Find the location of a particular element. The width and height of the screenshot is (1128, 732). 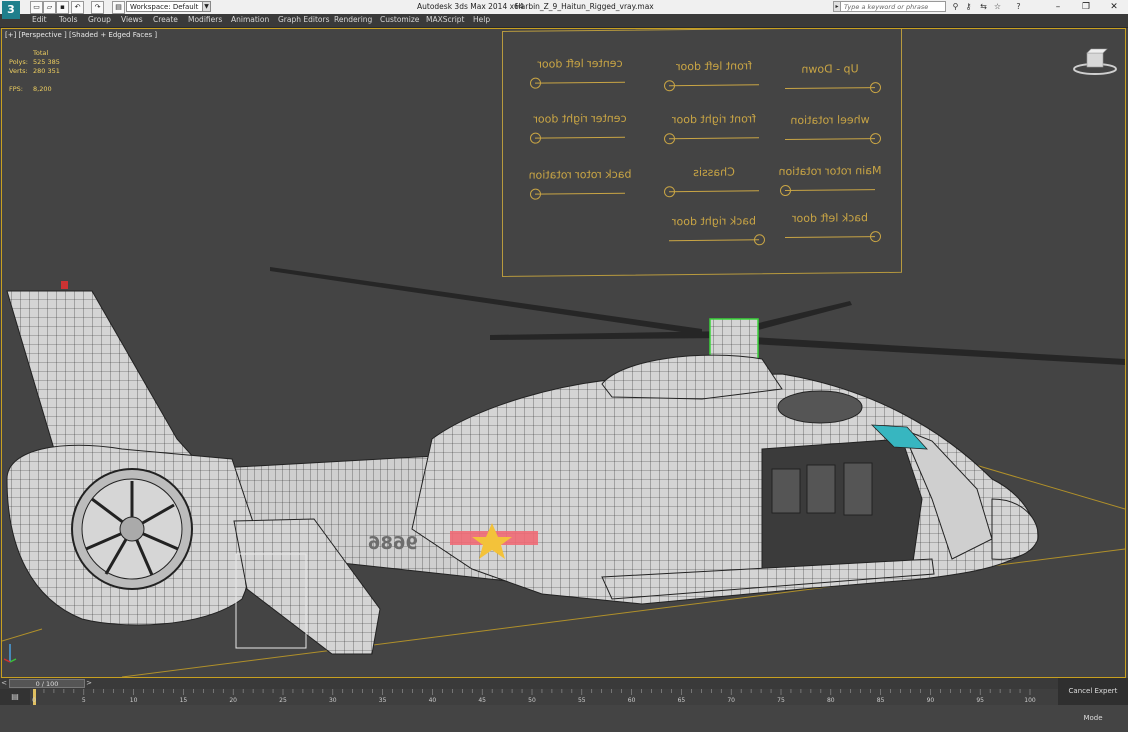

redo-icon: ↷ is located at coordinates (97, 7).